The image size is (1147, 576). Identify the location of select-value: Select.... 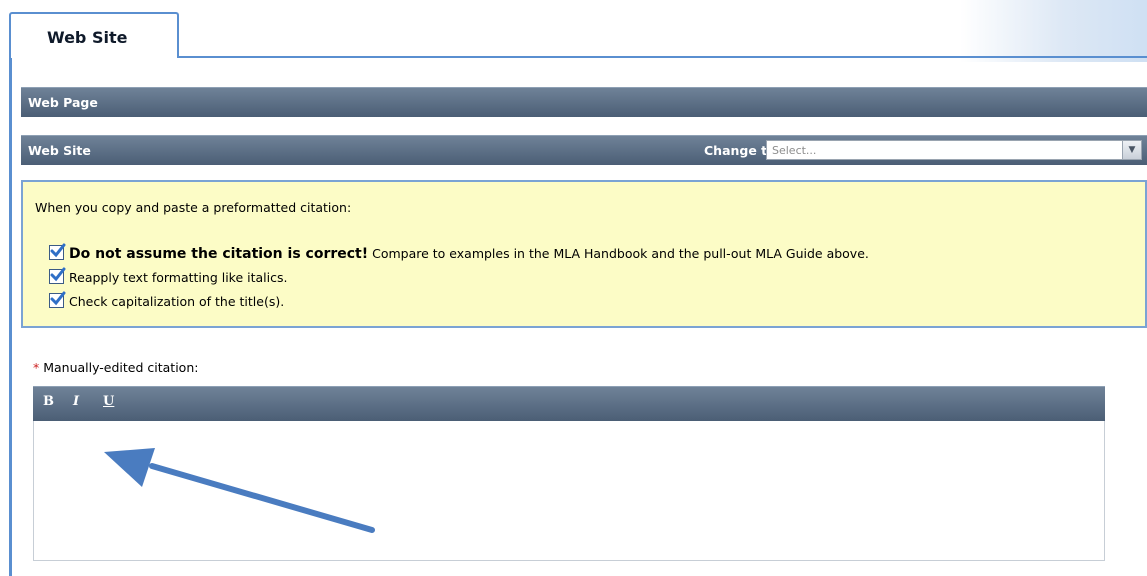
(794, 150).